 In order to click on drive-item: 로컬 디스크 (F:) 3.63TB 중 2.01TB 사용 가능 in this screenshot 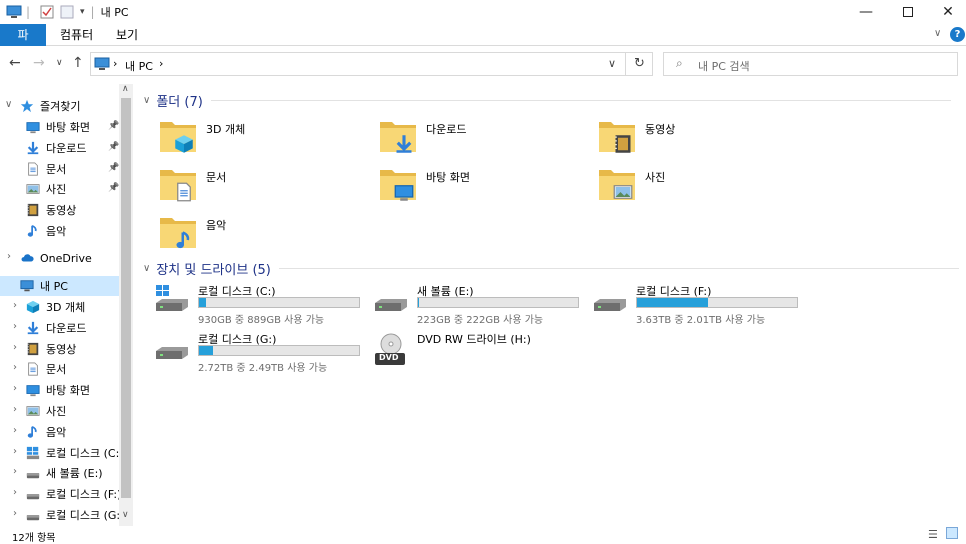, I will do `click(697, 305)`.